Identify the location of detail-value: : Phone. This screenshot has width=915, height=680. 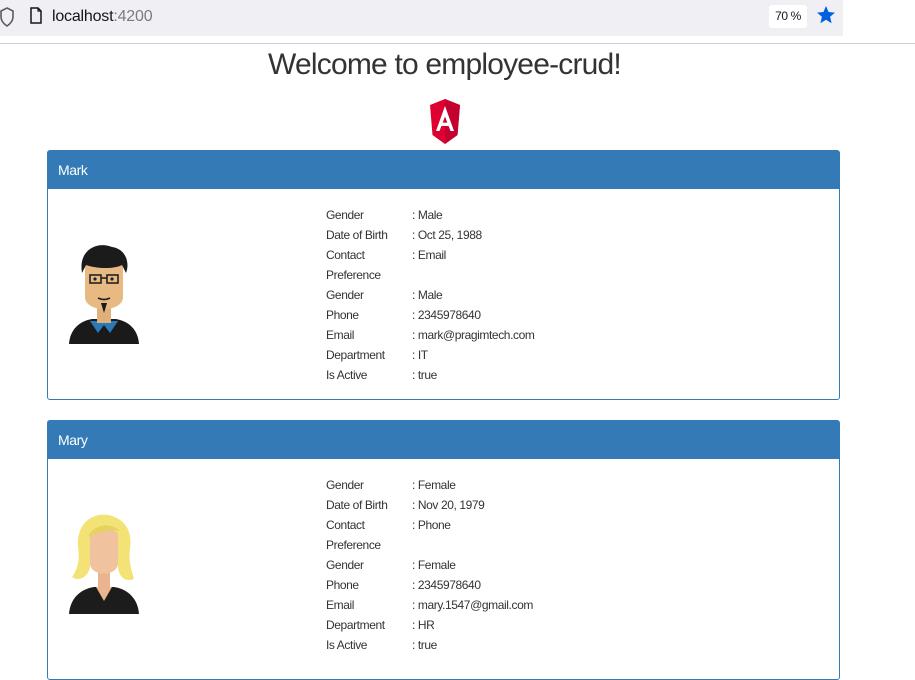
(431, 525).